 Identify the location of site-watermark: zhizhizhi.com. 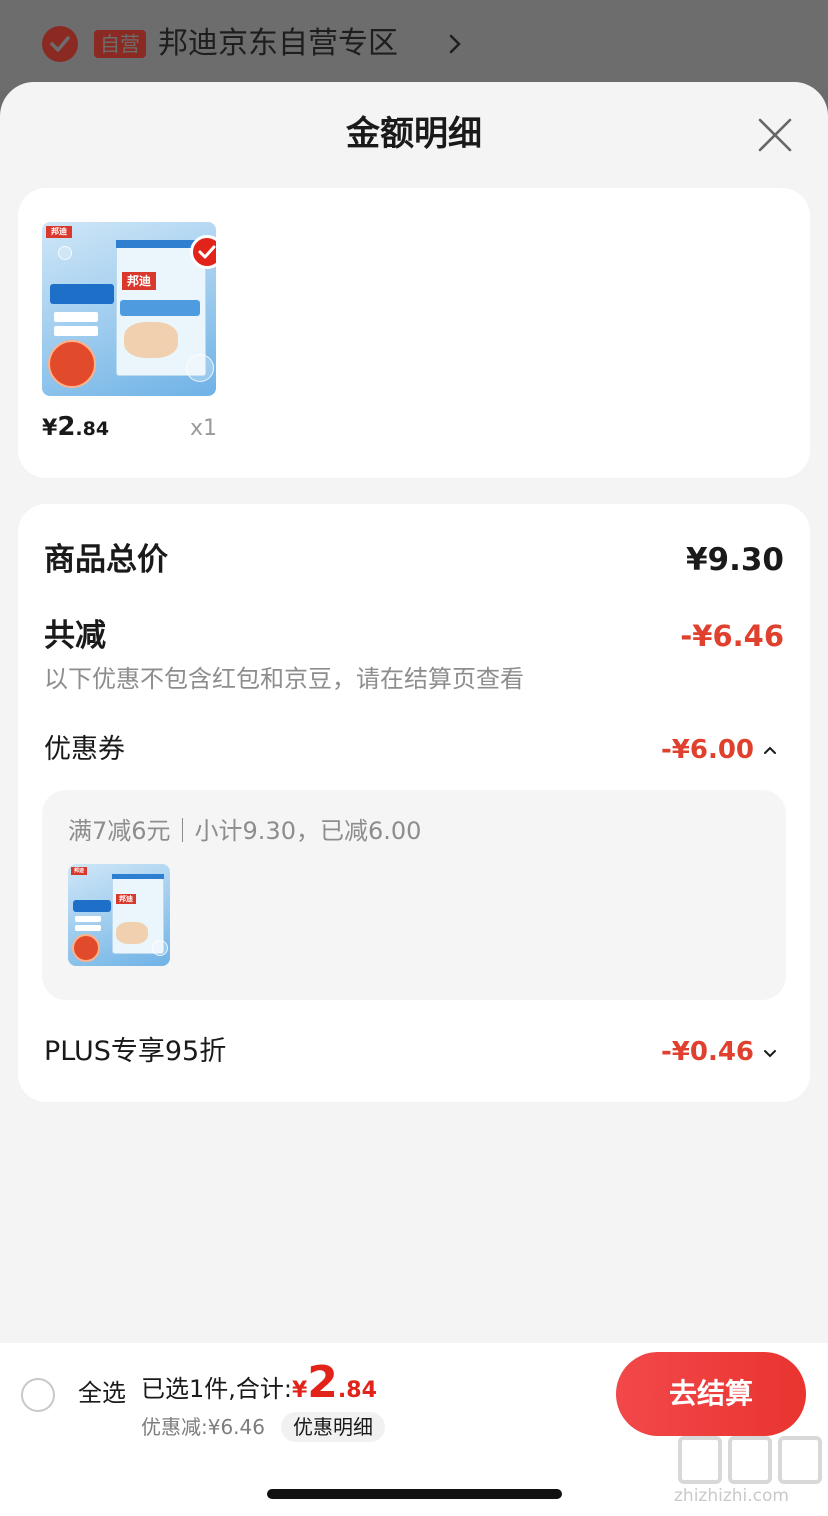
(747, 1473).